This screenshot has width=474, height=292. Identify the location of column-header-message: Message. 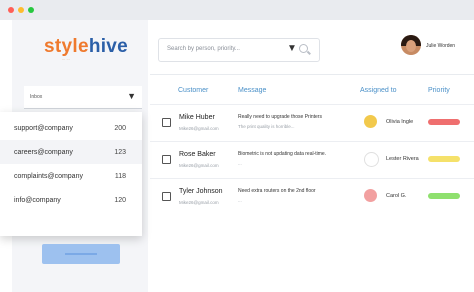
(252, 90).